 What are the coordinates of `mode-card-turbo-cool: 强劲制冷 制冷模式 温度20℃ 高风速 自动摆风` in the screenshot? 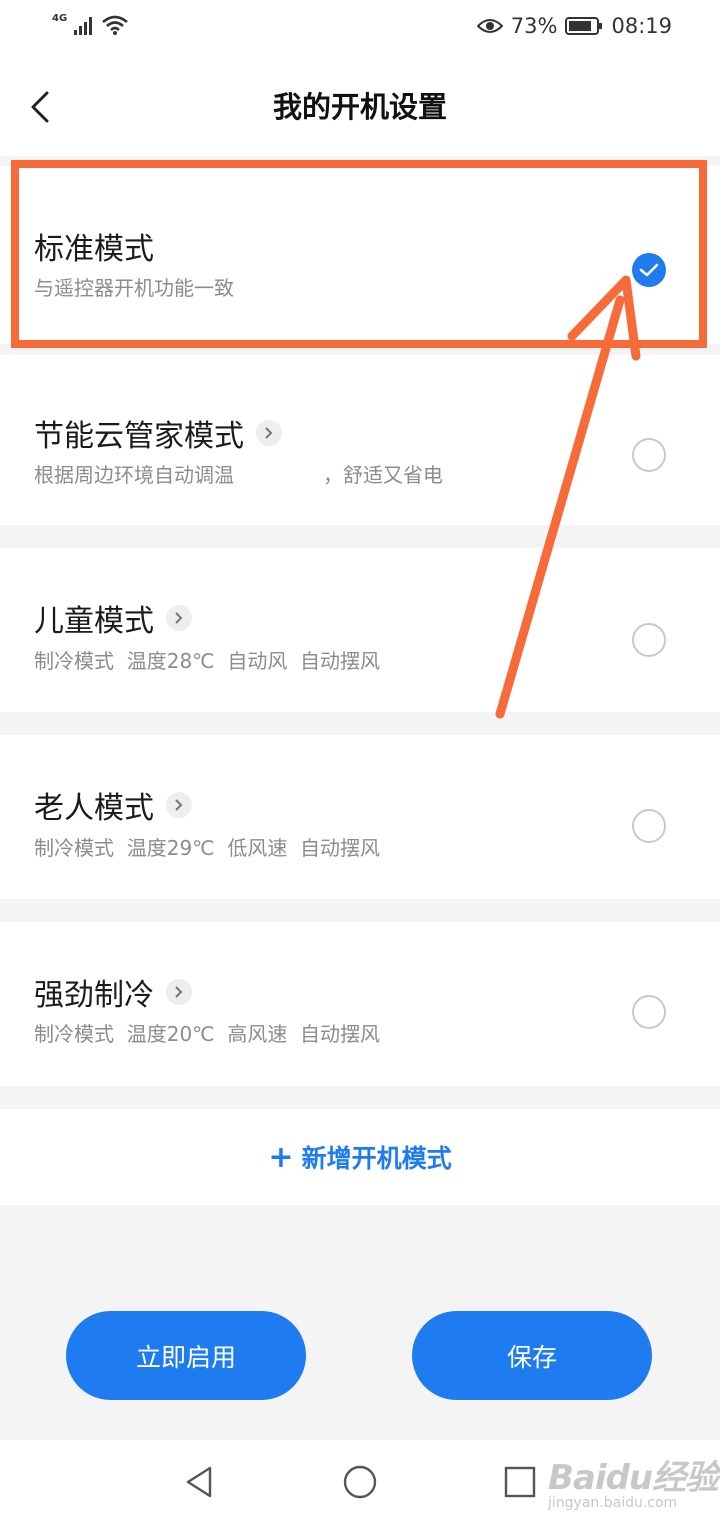 It's located at (360, 1004).